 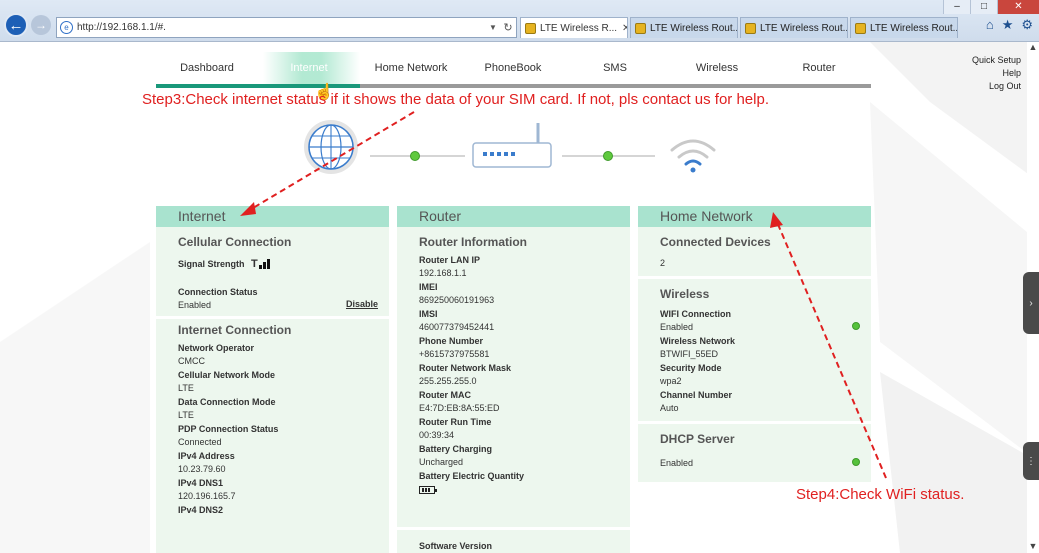 I want to click on nav-item-phonebook: PhoneBook, so click(x=513, y=68).